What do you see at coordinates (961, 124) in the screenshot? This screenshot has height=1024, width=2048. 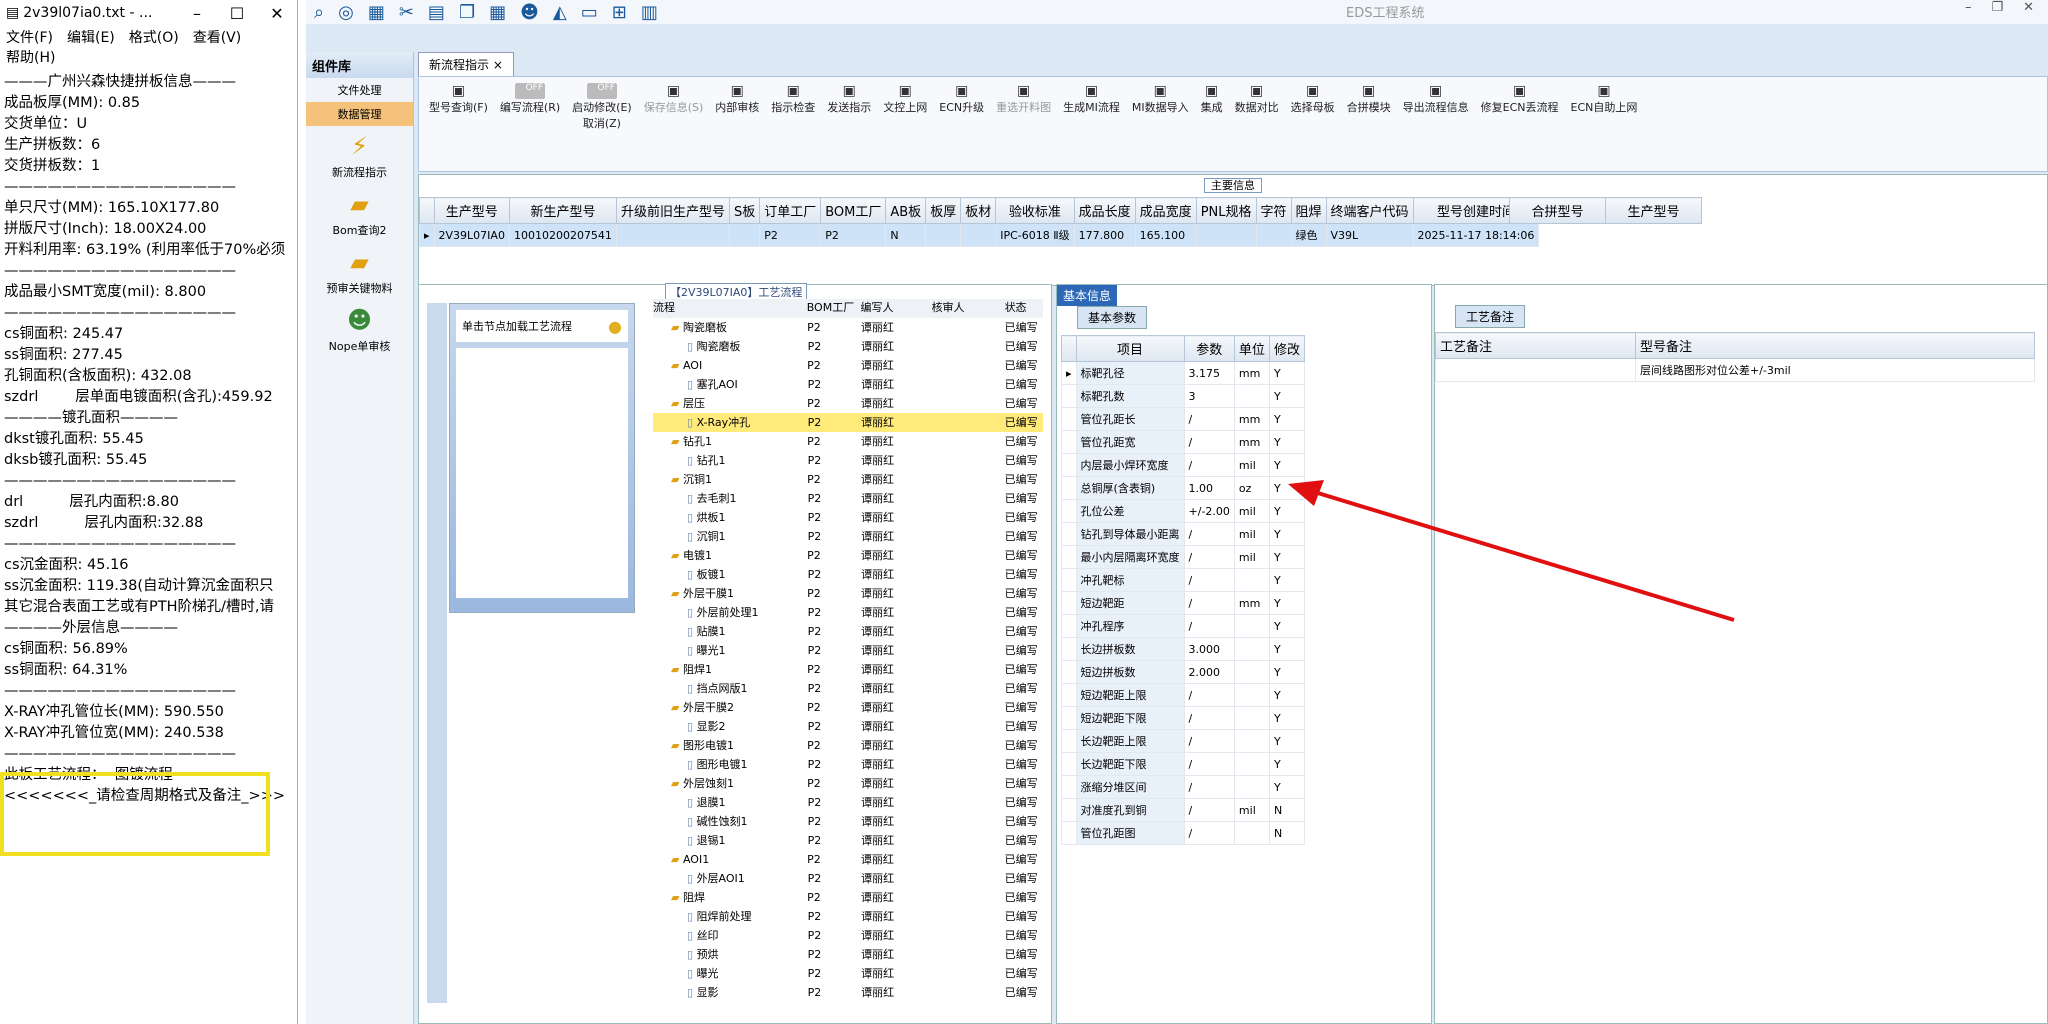 I see `toolbar-button: ▣ ECN升级` at bounding box center [961, 124].